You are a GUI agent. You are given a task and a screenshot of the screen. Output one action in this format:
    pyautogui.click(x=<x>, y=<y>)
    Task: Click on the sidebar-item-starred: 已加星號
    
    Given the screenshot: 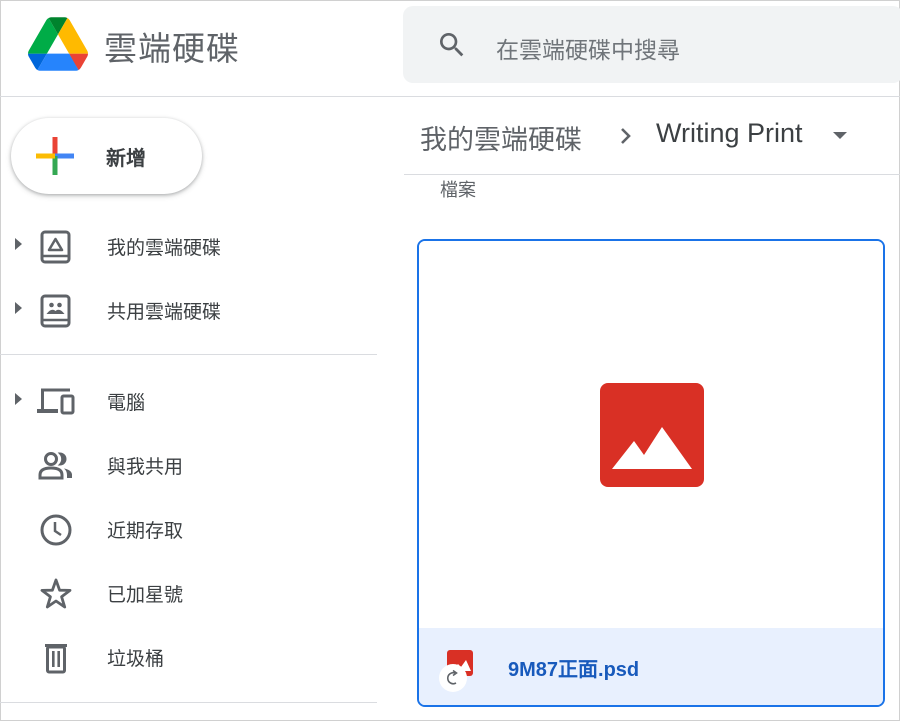 What is the action you would take?
    pyautogui.click(x=189, y=593)
    